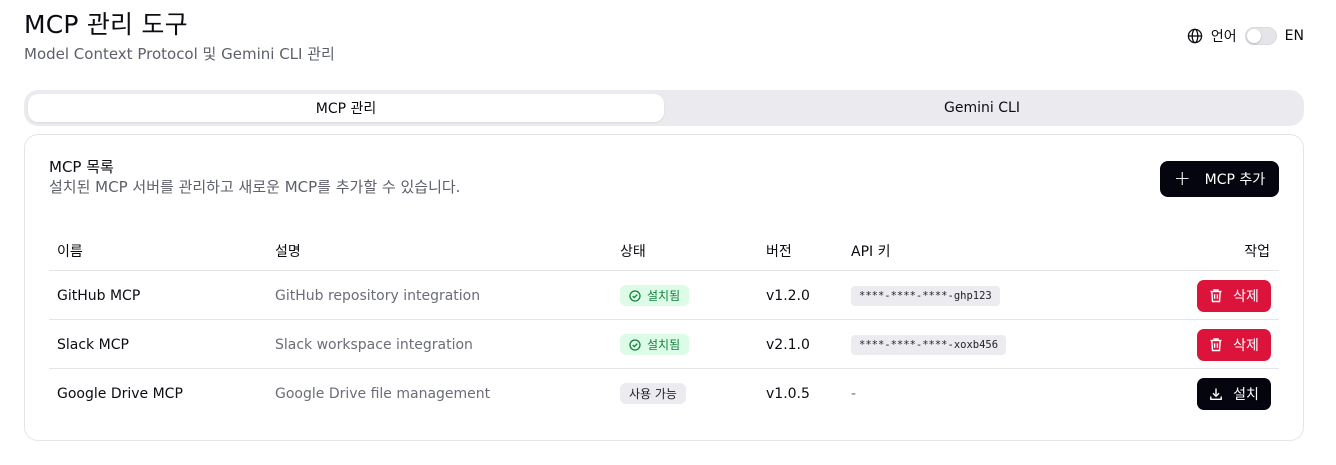 This screenshot has height=465, width=1336. I want to click on api-key-value: ****-****-****-xoxb456, so click(929, 344).